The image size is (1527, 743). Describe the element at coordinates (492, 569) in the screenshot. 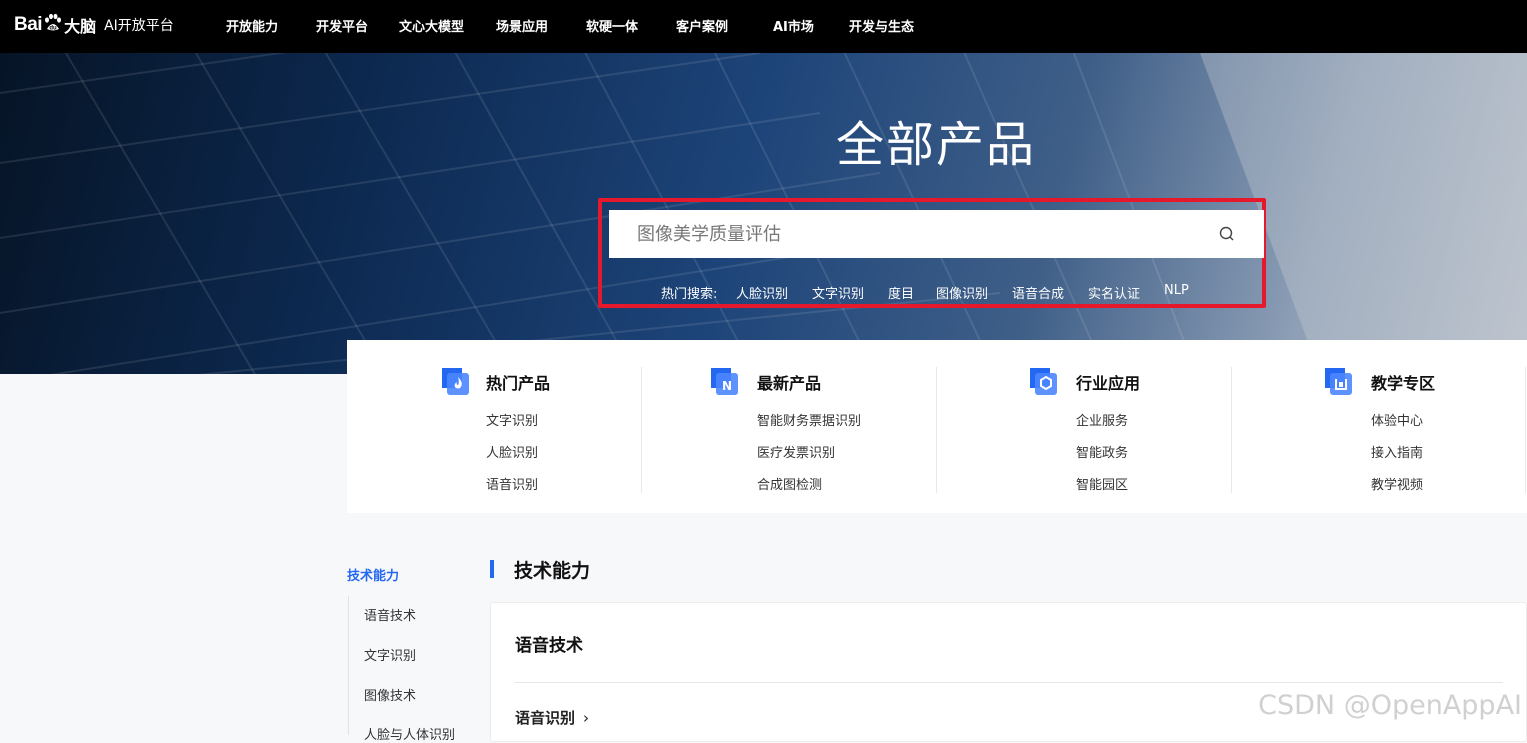

I see `section-accent-bar` at that location.